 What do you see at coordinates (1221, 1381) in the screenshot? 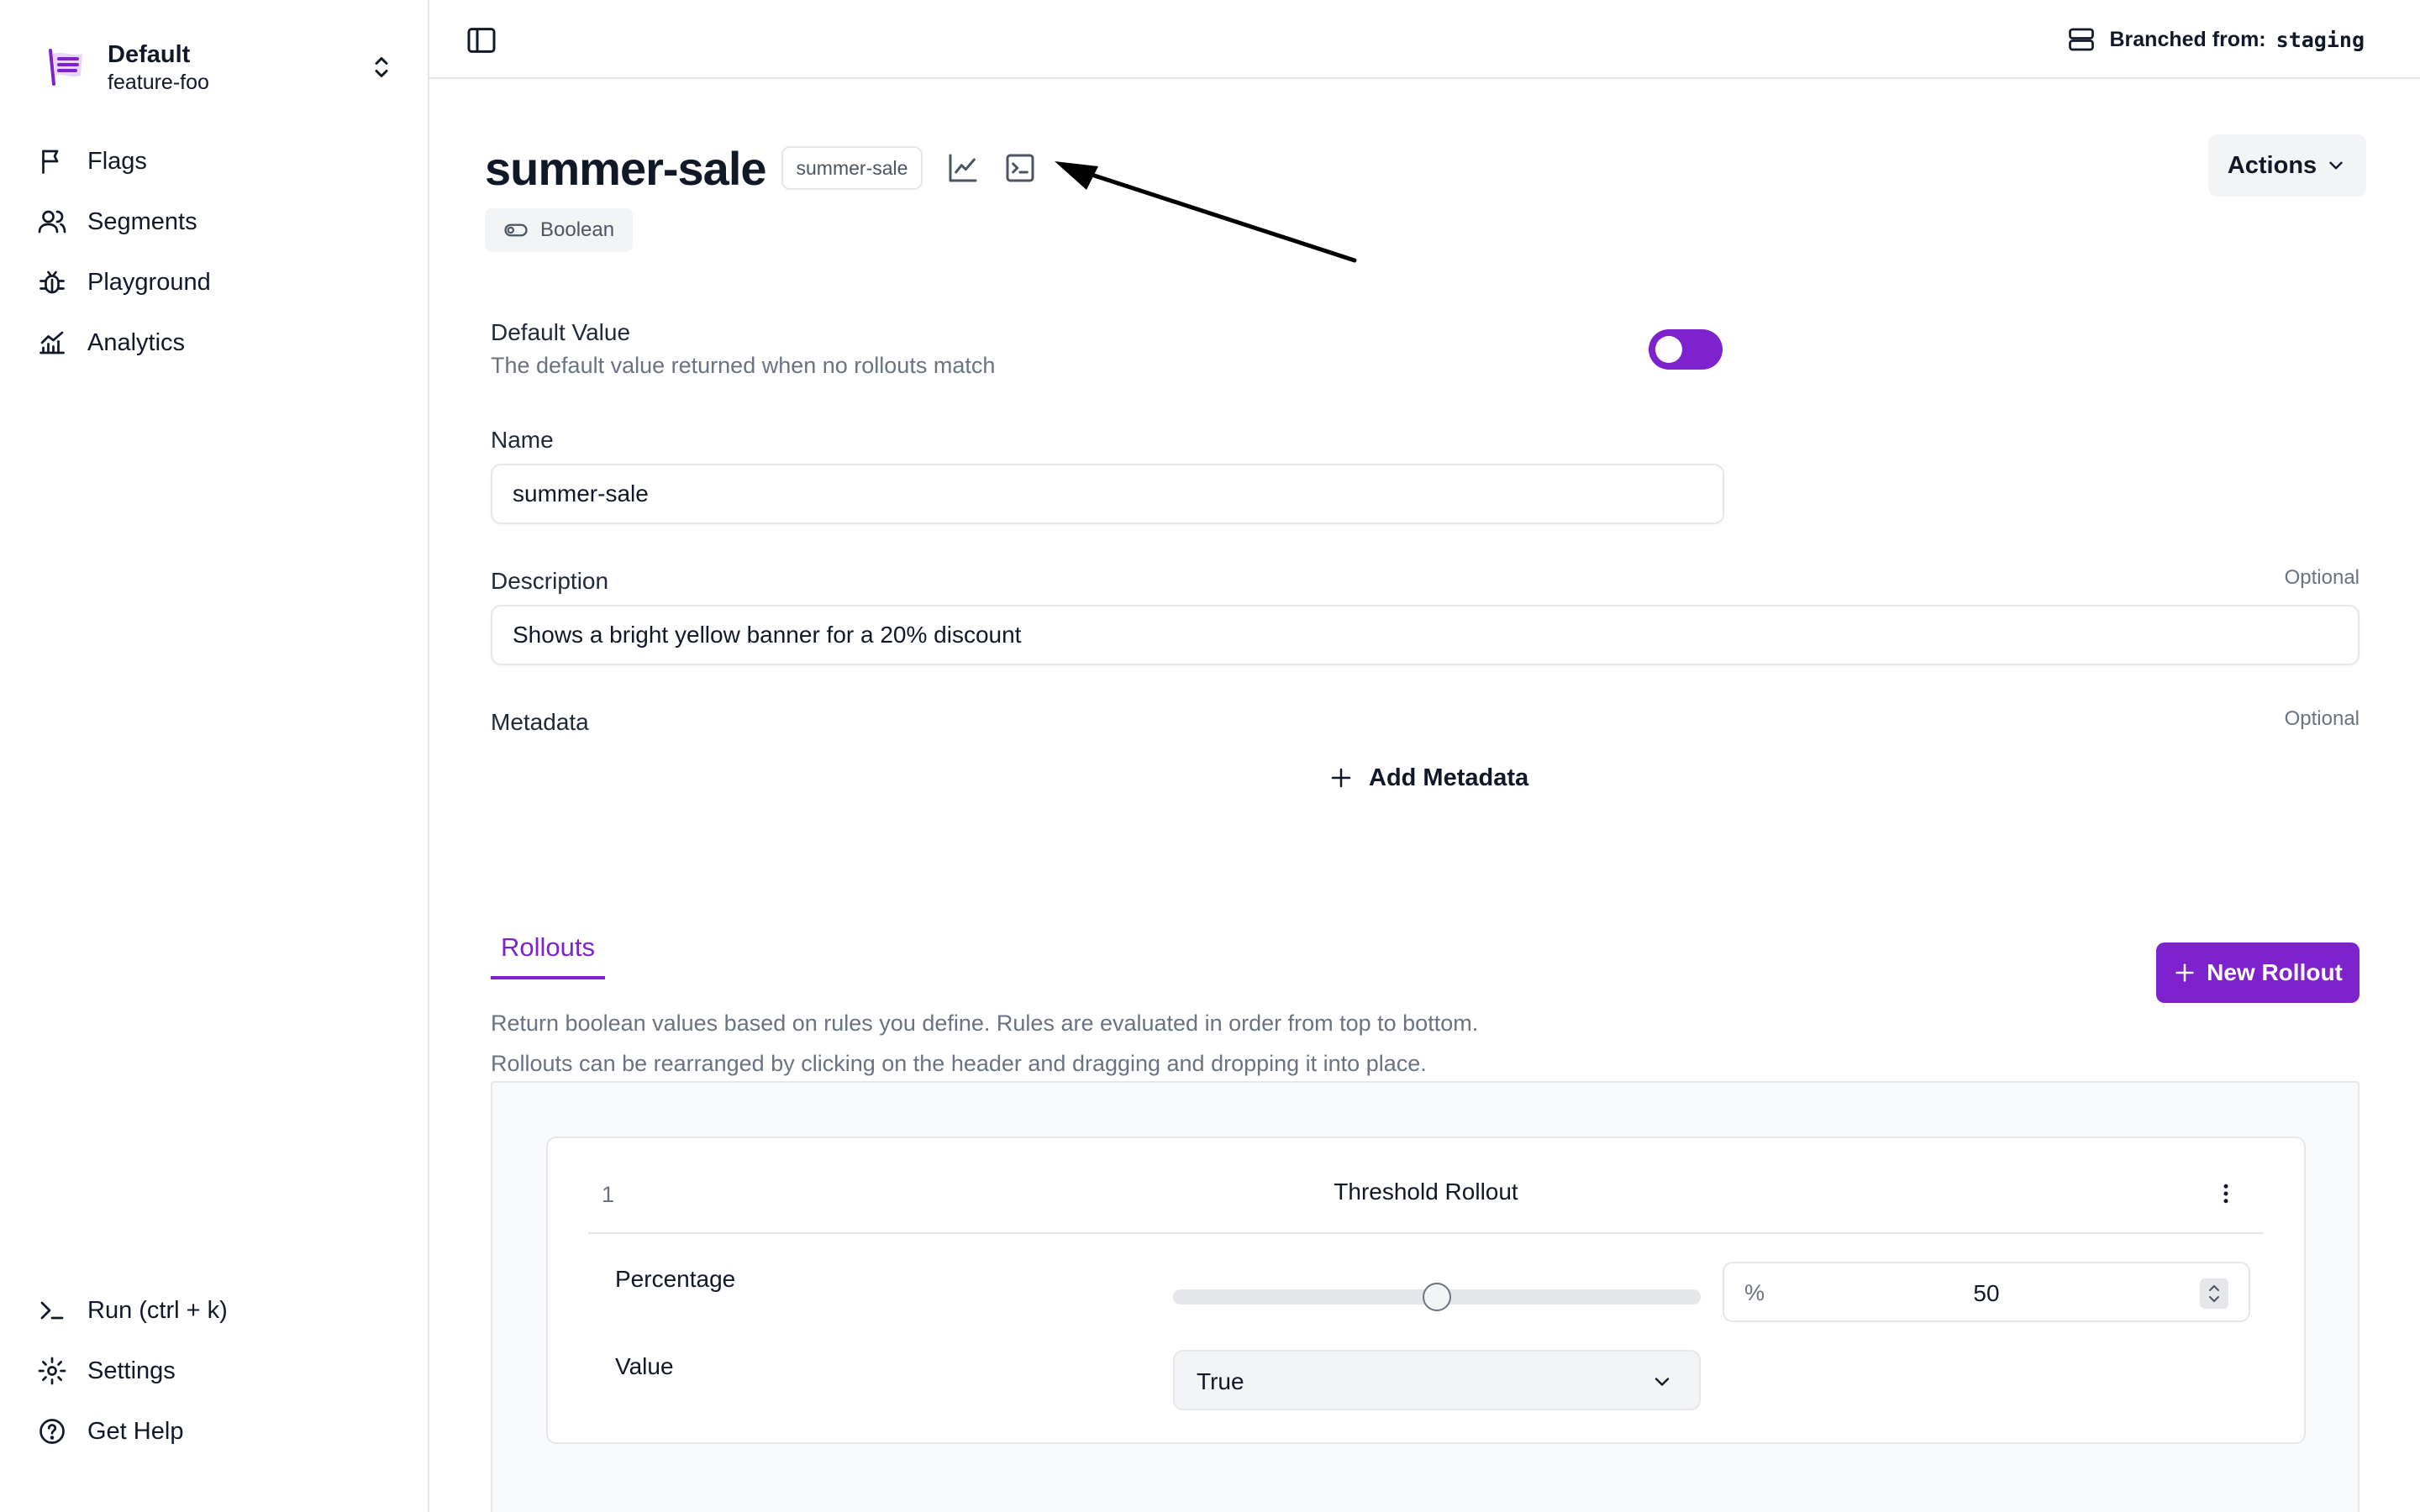
I see `value-select-current: True` at bounding box center [1221, 1381].